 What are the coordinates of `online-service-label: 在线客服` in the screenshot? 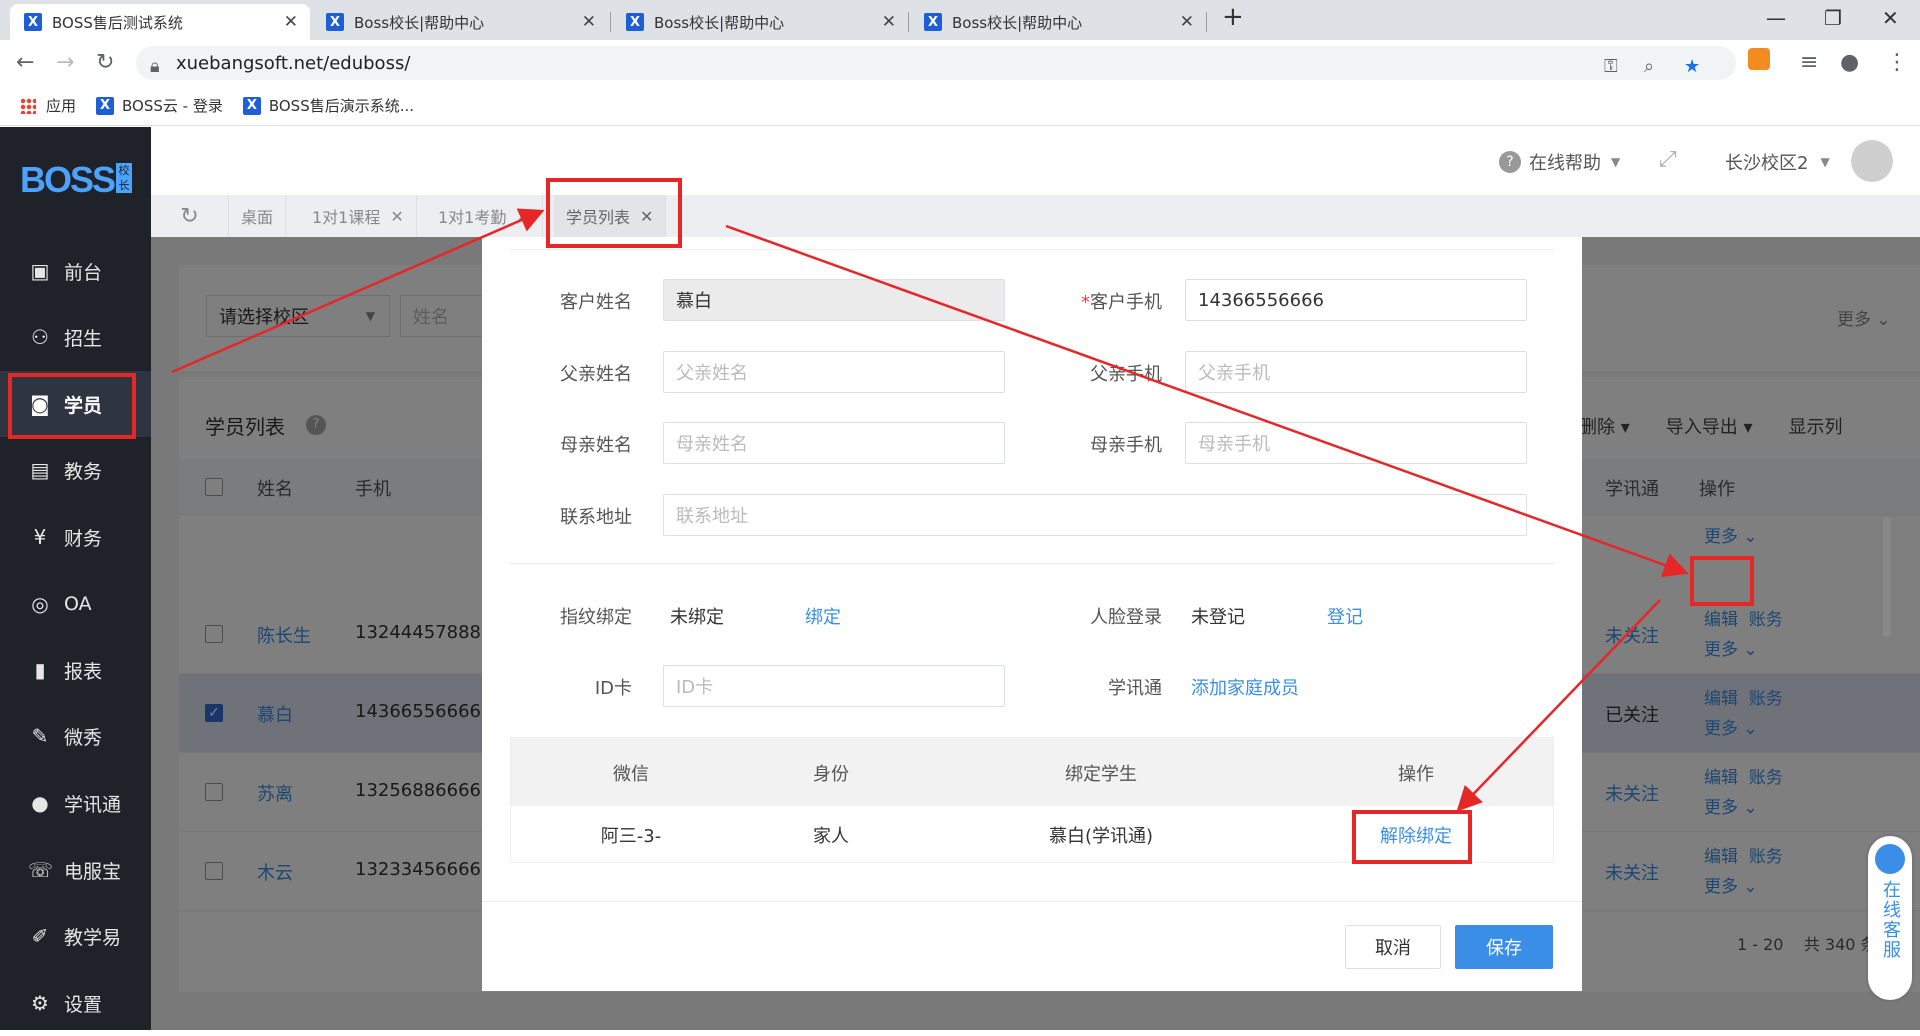 It's located at (1890, 920).